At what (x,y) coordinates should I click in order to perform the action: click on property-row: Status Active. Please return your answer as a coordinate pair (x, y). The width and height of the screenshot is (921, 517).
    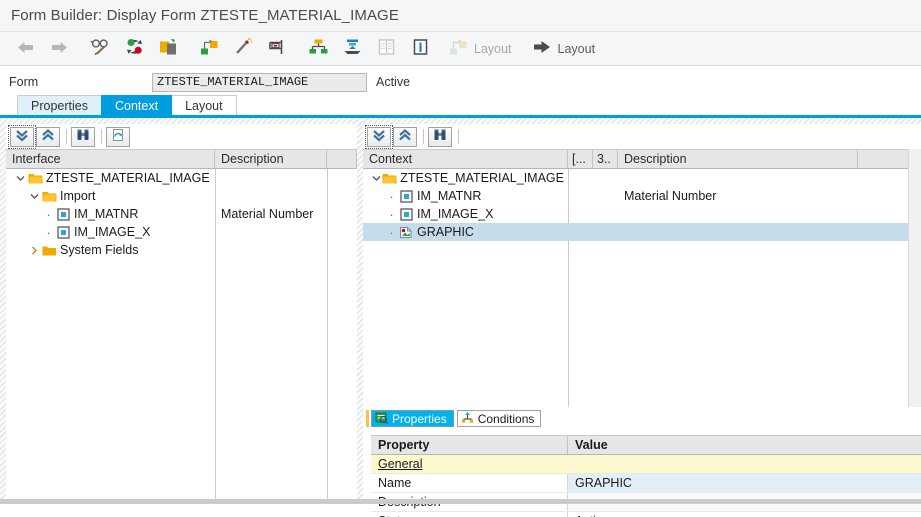
    Looking at the image, I should click on (646, 514).